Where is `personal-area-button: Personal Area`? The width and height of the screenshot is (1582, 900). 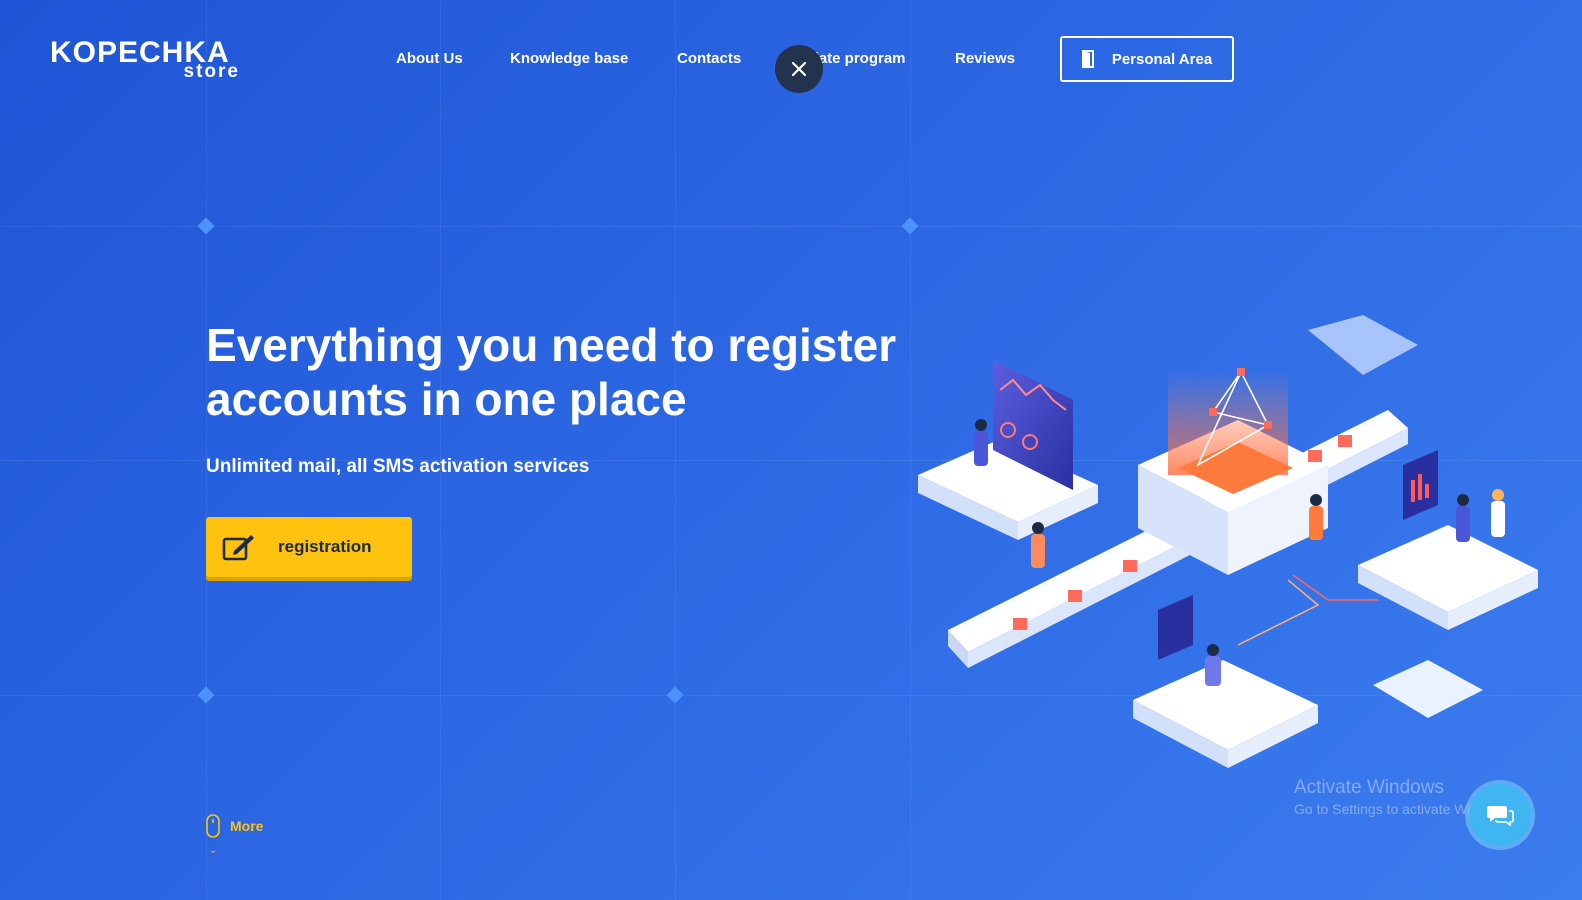 personal-area-button: Personal Area is located at coordinates (1147, 59).